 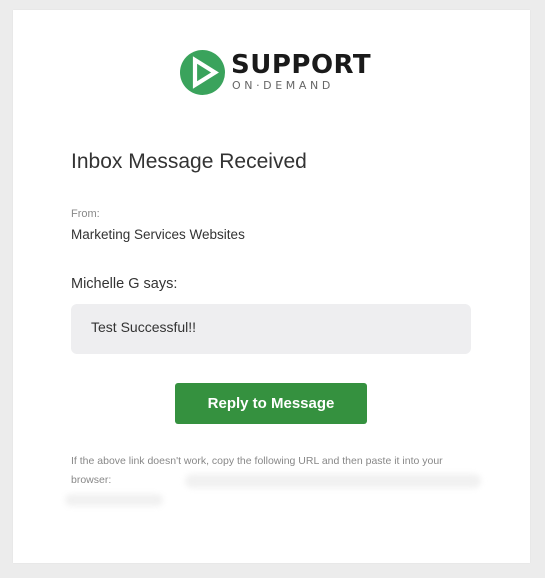 I want to click on message-bubble: Test Successful!!, so click(x=271, y=329).